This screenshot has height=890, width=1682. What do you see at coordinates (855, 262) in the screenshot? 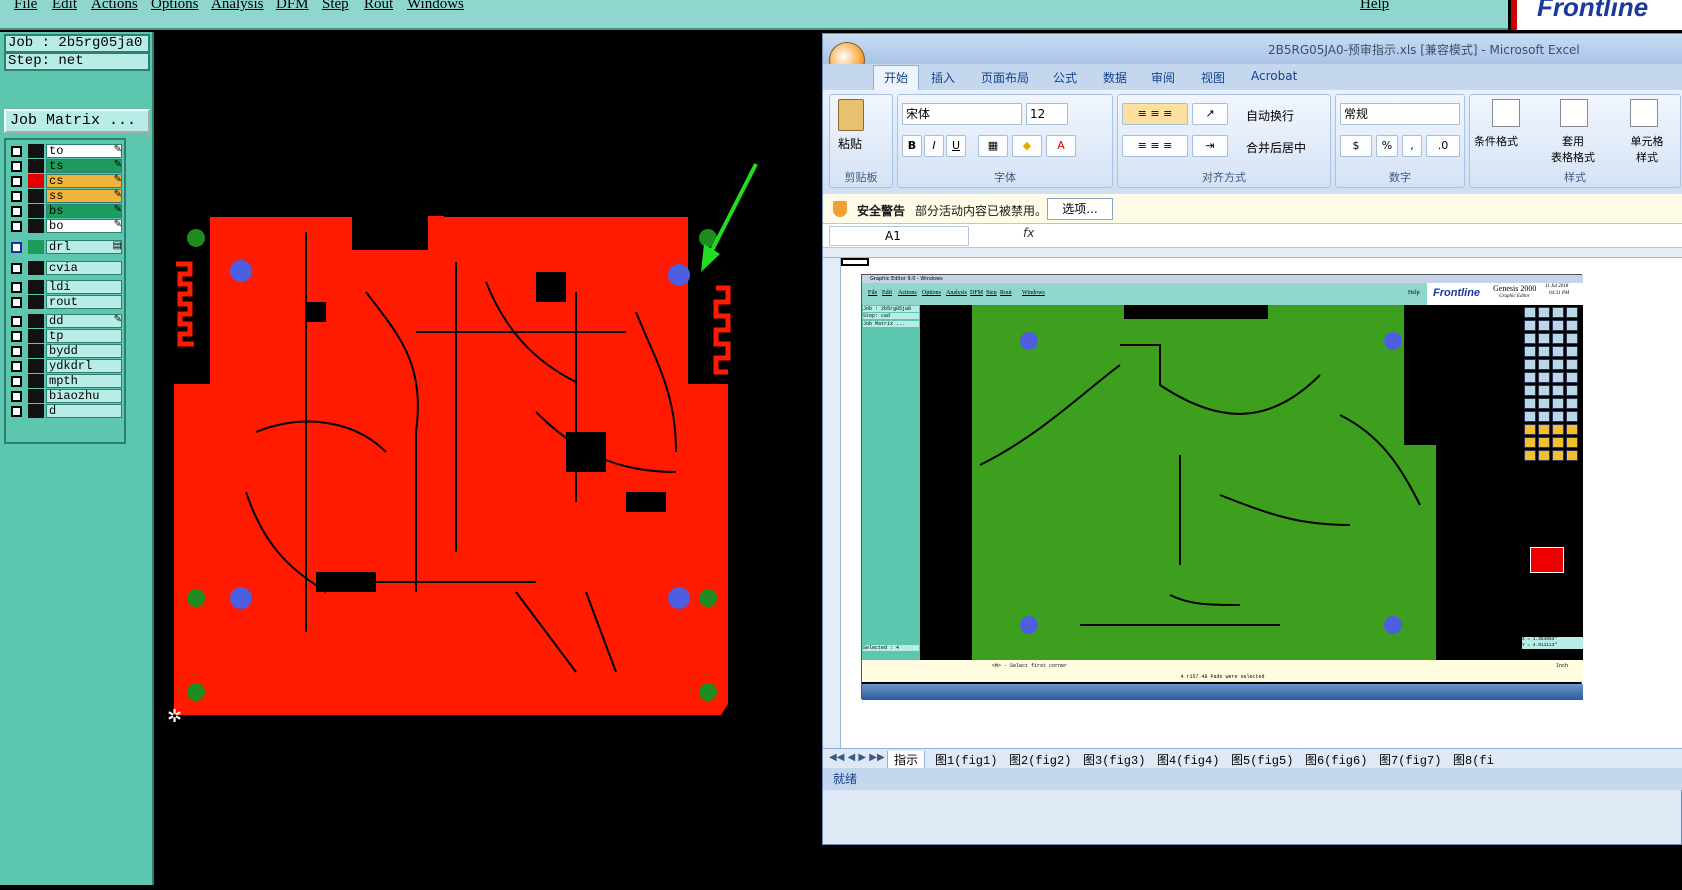
I see `active-cell` at bounding box center [855, 262].